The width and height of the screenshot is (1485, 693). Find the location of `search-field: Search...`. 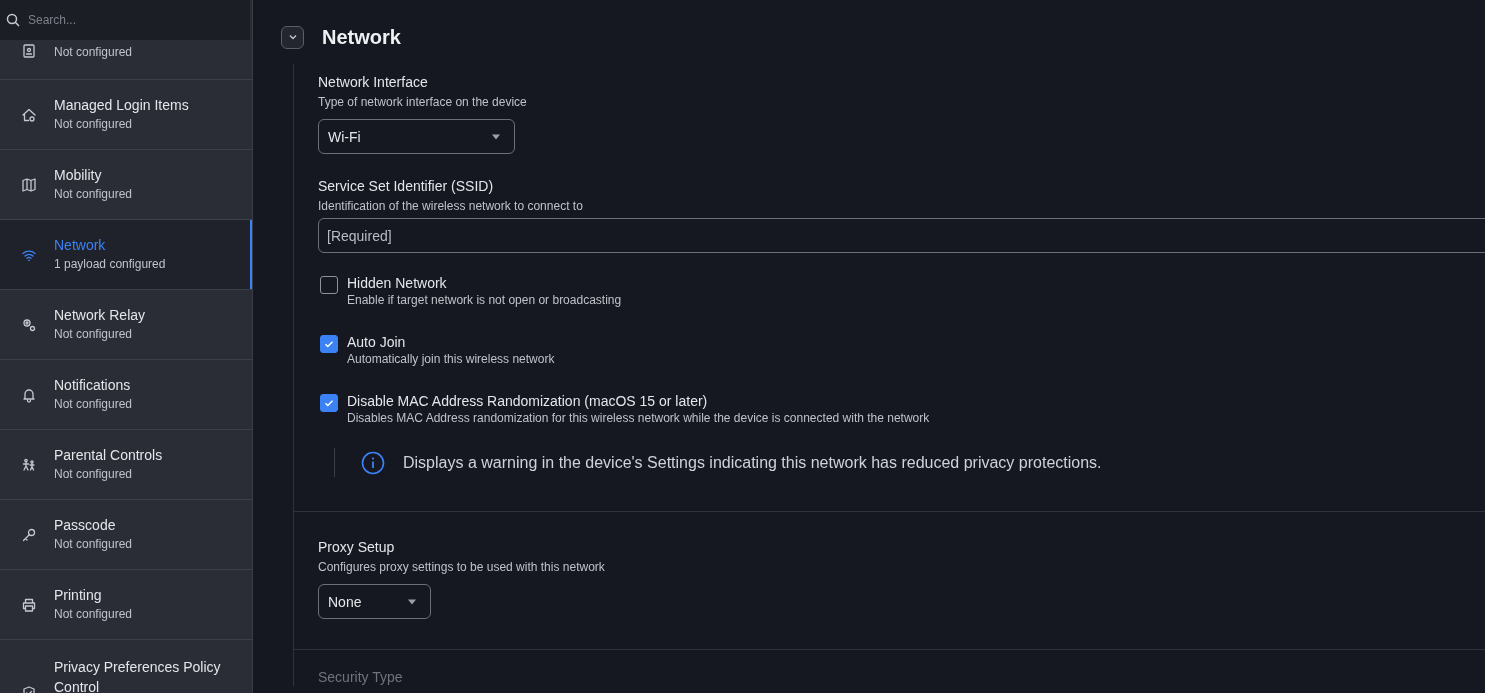

search-field: Search... is located at coordinates (128, 20).